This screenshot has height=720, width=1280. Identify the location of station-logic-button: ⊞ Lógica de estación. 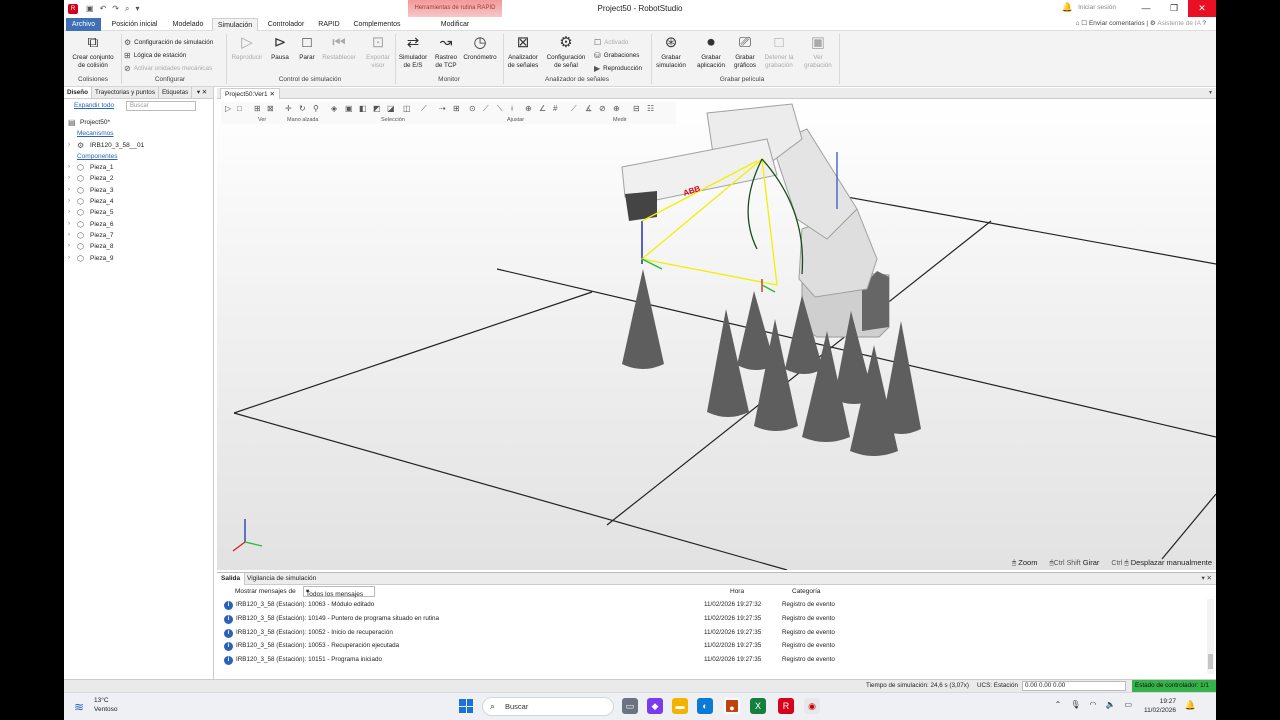
(155, 55).